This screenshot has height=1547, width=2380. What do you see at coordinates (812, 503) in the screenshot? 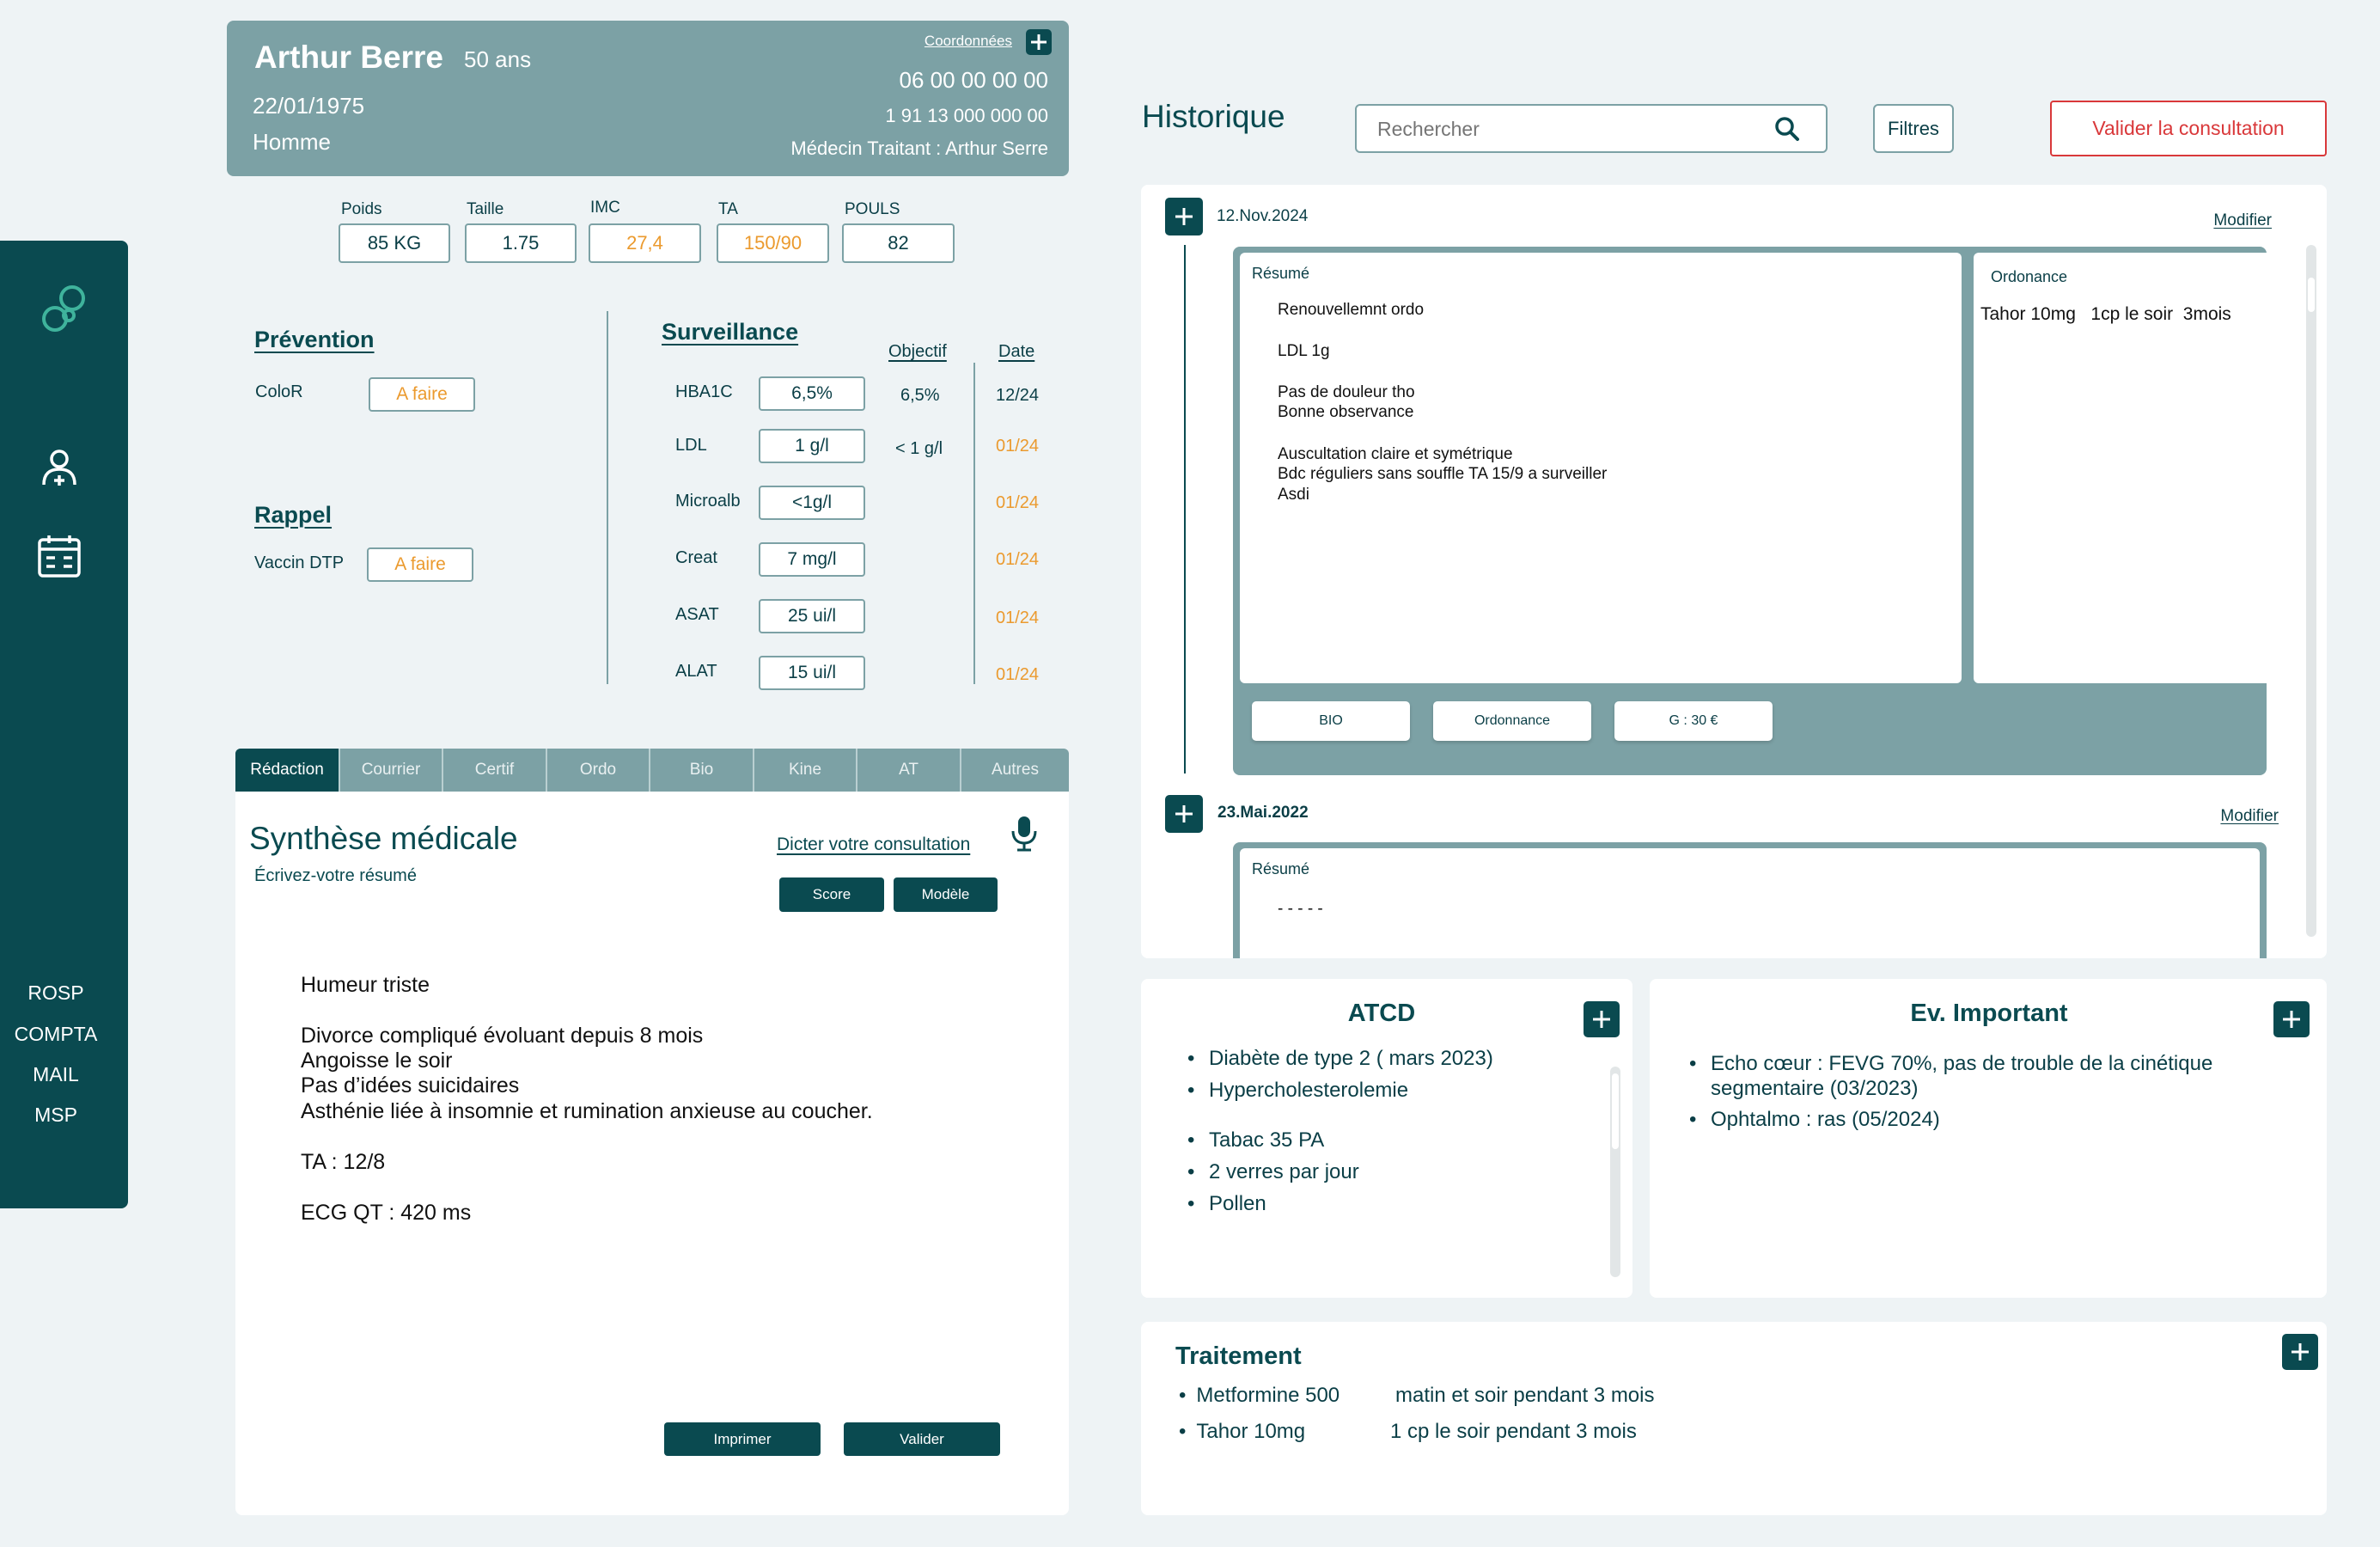
I see `surveillance-value: <1g/l` at bounding box center [812, 503].